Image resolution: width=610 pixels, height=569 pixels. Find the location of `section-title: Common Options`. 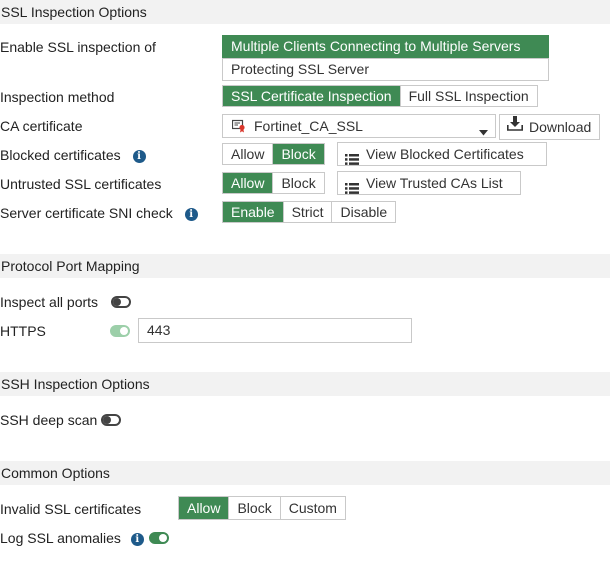

section-title: Common Options is located at coordinates (55, 473).